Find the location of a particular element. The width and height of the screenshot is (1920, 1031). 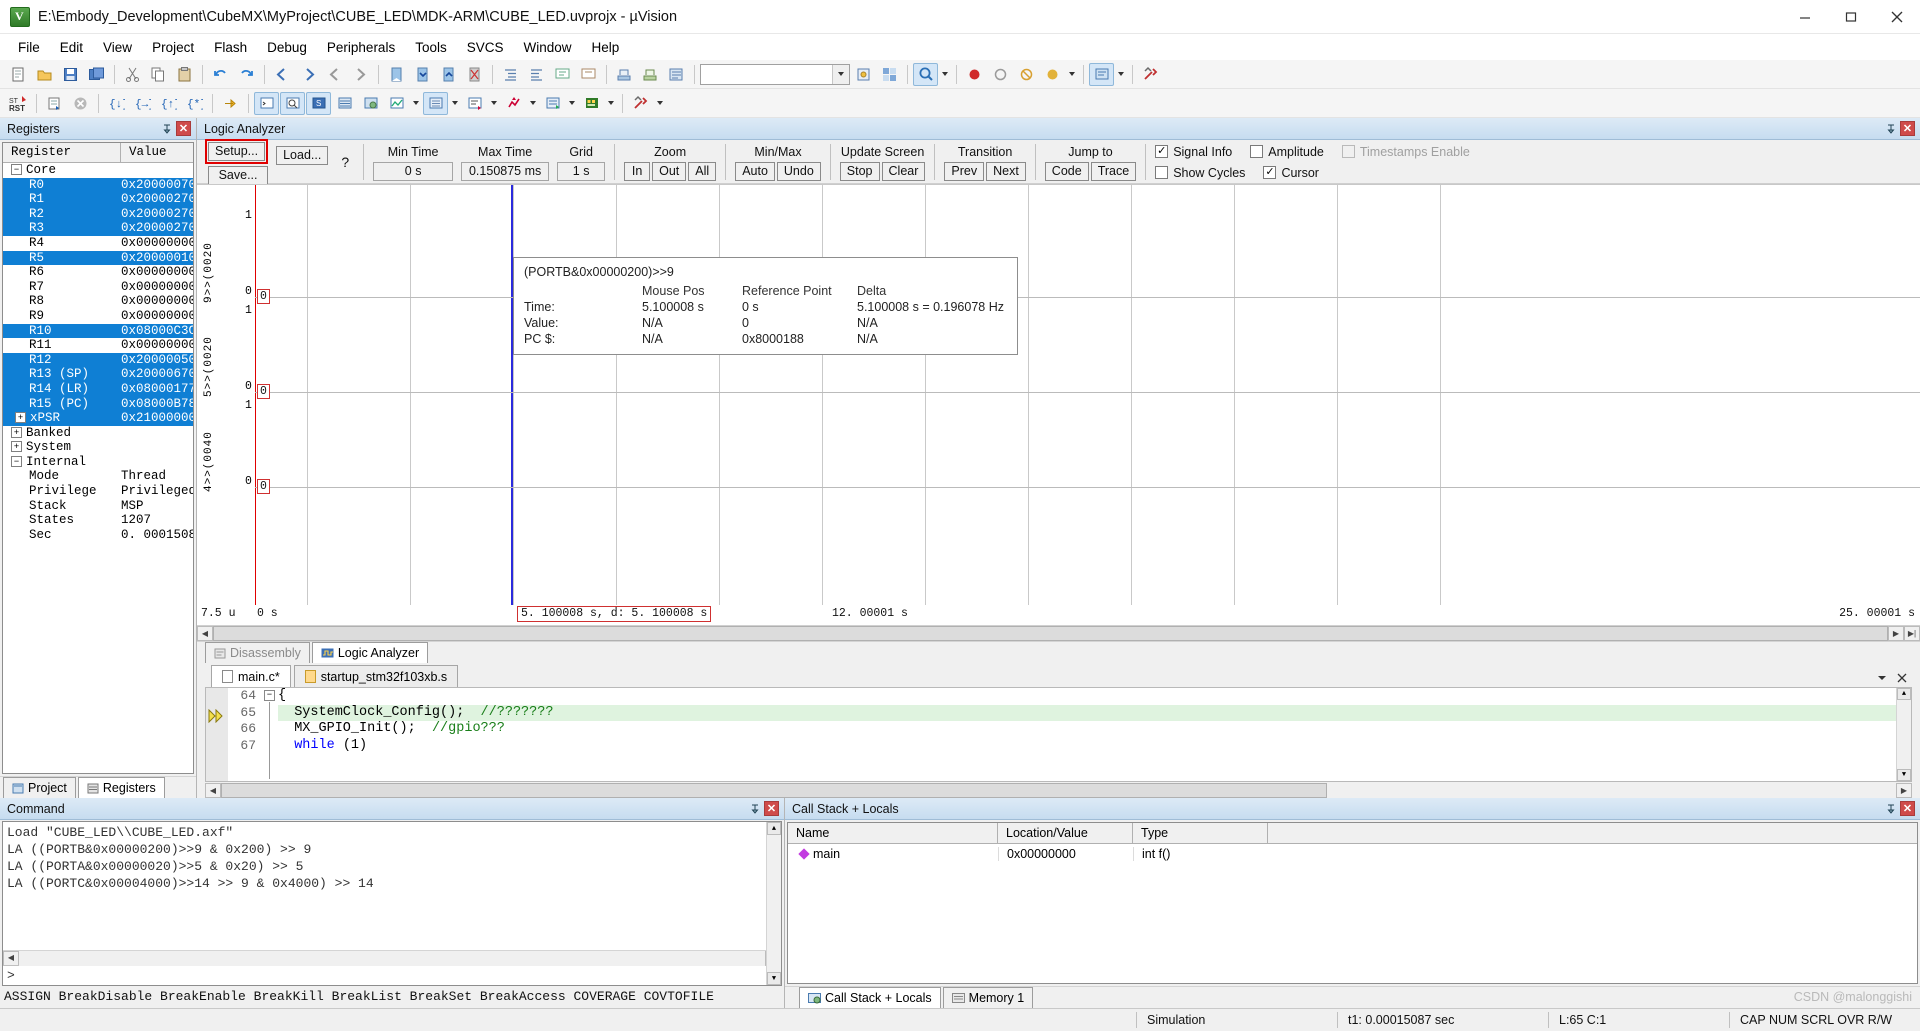

editor-close-icon is located at coordinates (1902, 679).